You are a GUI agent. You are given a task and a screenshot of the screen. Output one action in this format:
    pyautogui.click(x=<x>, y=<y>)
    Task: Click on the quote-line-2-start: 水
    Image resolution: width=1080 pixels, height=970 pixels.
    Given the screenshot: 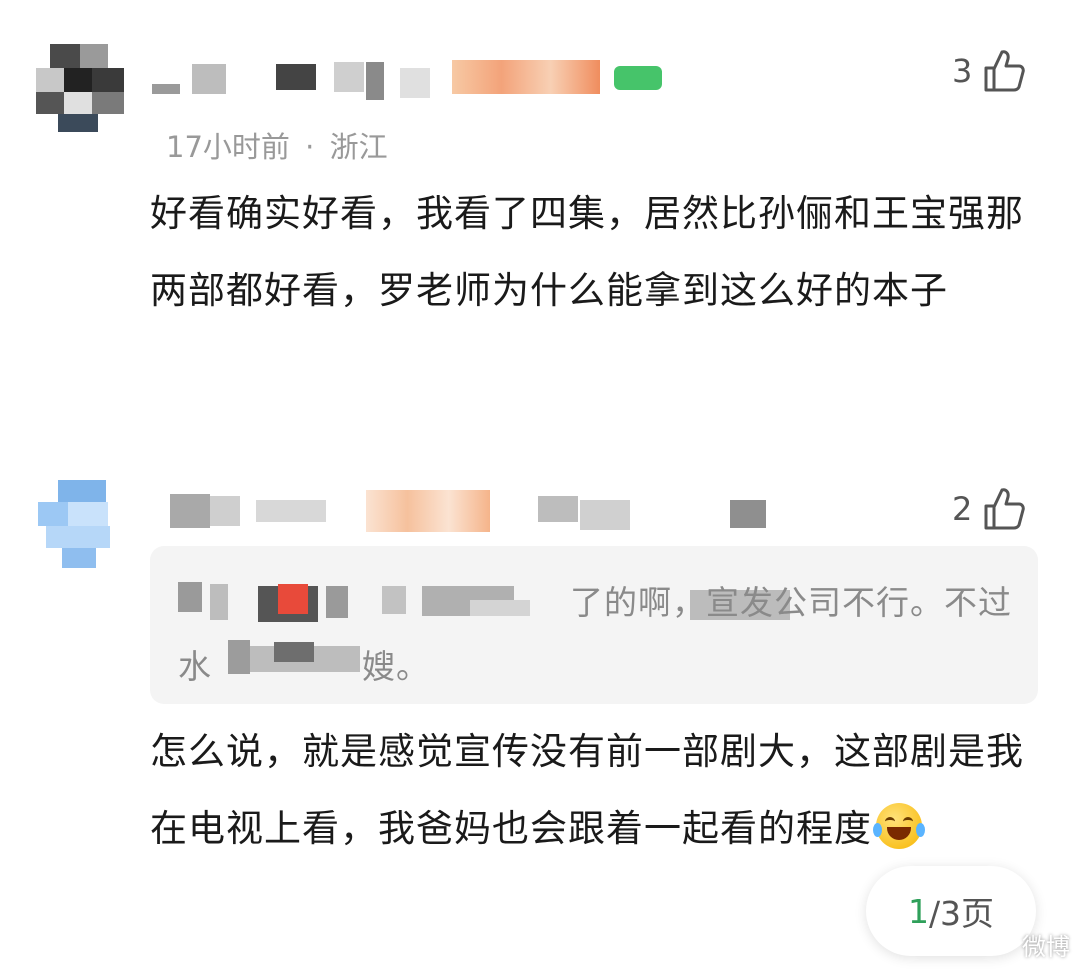 What is the action you would take?
    pyautogui.click(x=195, y=666)
    